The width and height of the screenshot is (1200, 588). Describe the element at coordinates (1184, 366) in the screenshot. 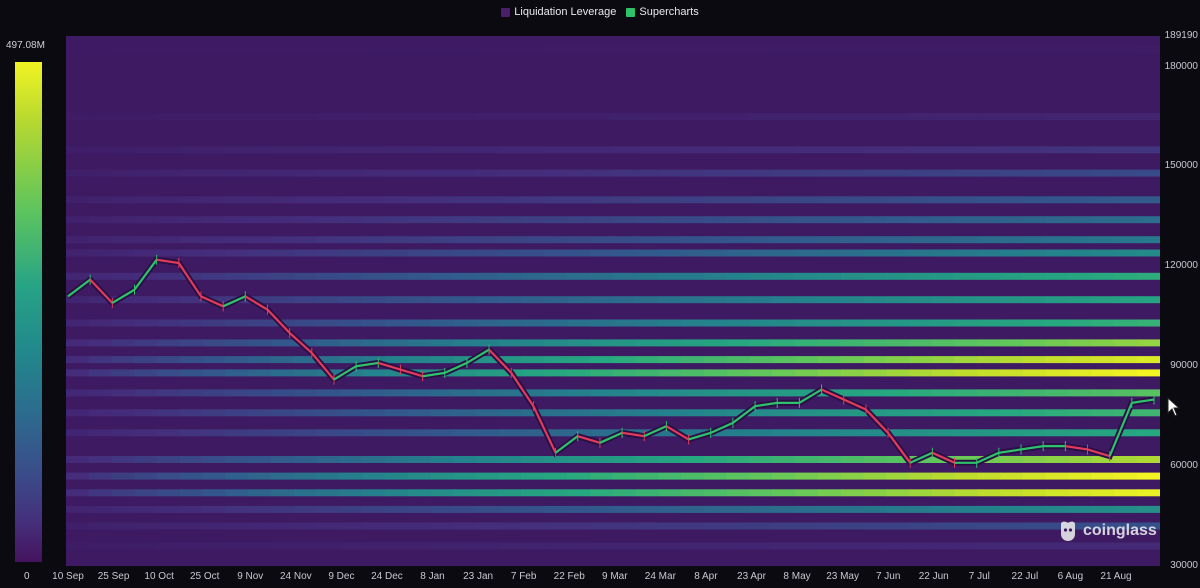

I see `y-tick-label: 90000` at that location.